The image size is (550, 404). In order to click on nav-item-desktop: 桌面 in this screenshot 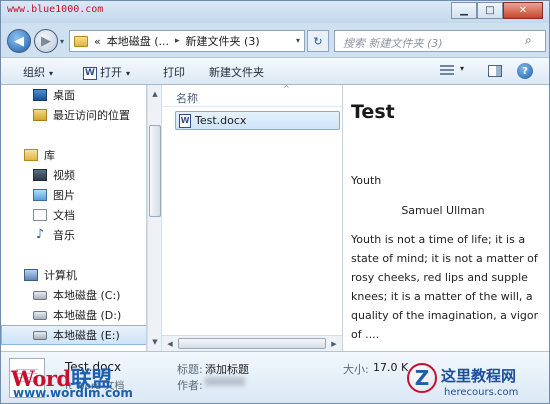, I will do `click(73, 95)`.